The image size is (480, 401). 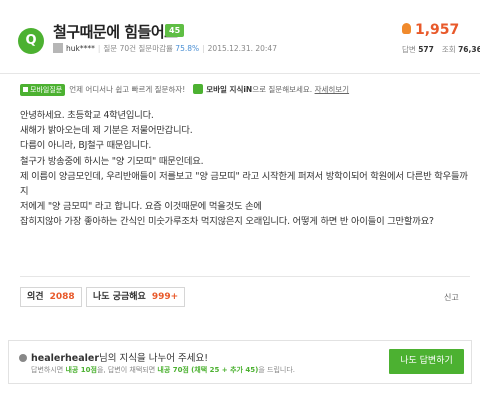 What do you see at coordinates (87, 115) in the screenshot?
I see `body-line: 안녕하세요. 초등학교 4학년입니다.` at bounding box center [87, 115].